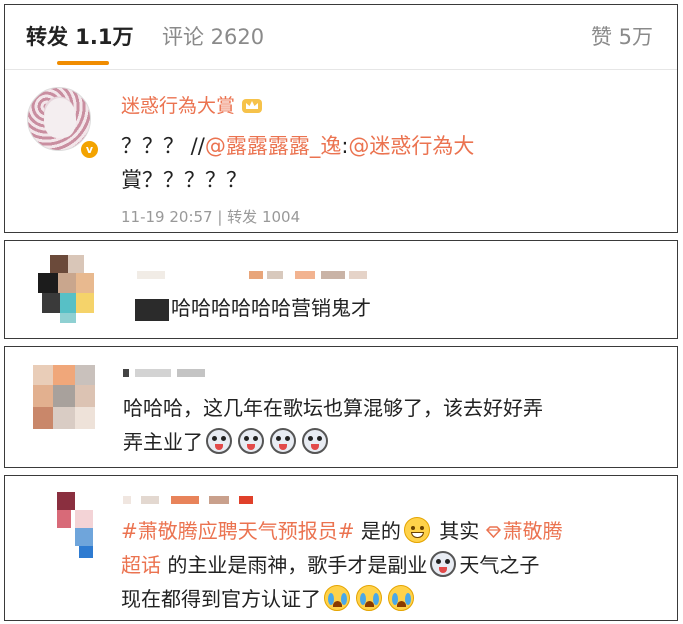 The height and width of the screenshot is (624, 683). Describe the element at coordinates (499, 565) in the screenshot. I see `comment-segment: 天气之子` at that location.